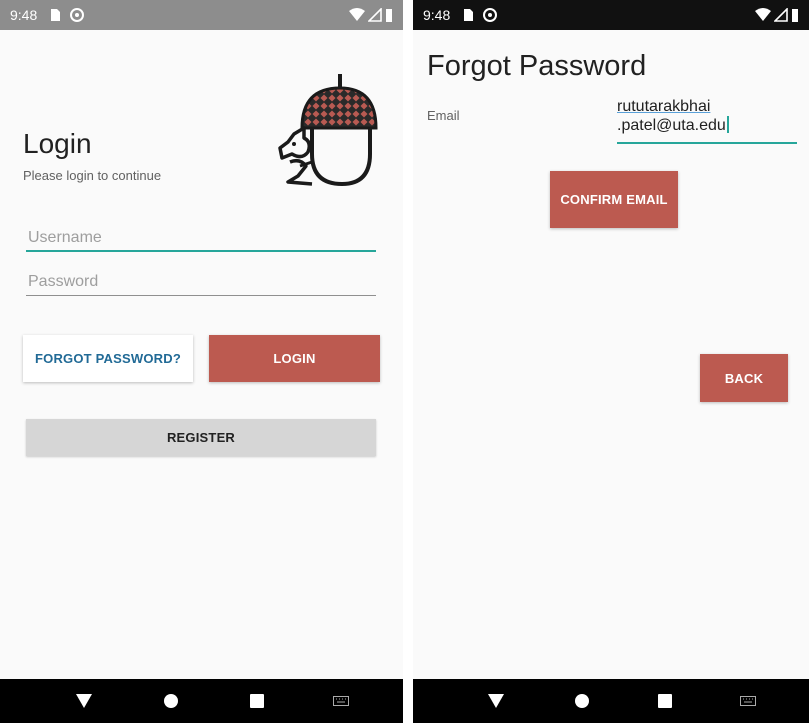  I want to click on screen-divider, so click(408, 361).